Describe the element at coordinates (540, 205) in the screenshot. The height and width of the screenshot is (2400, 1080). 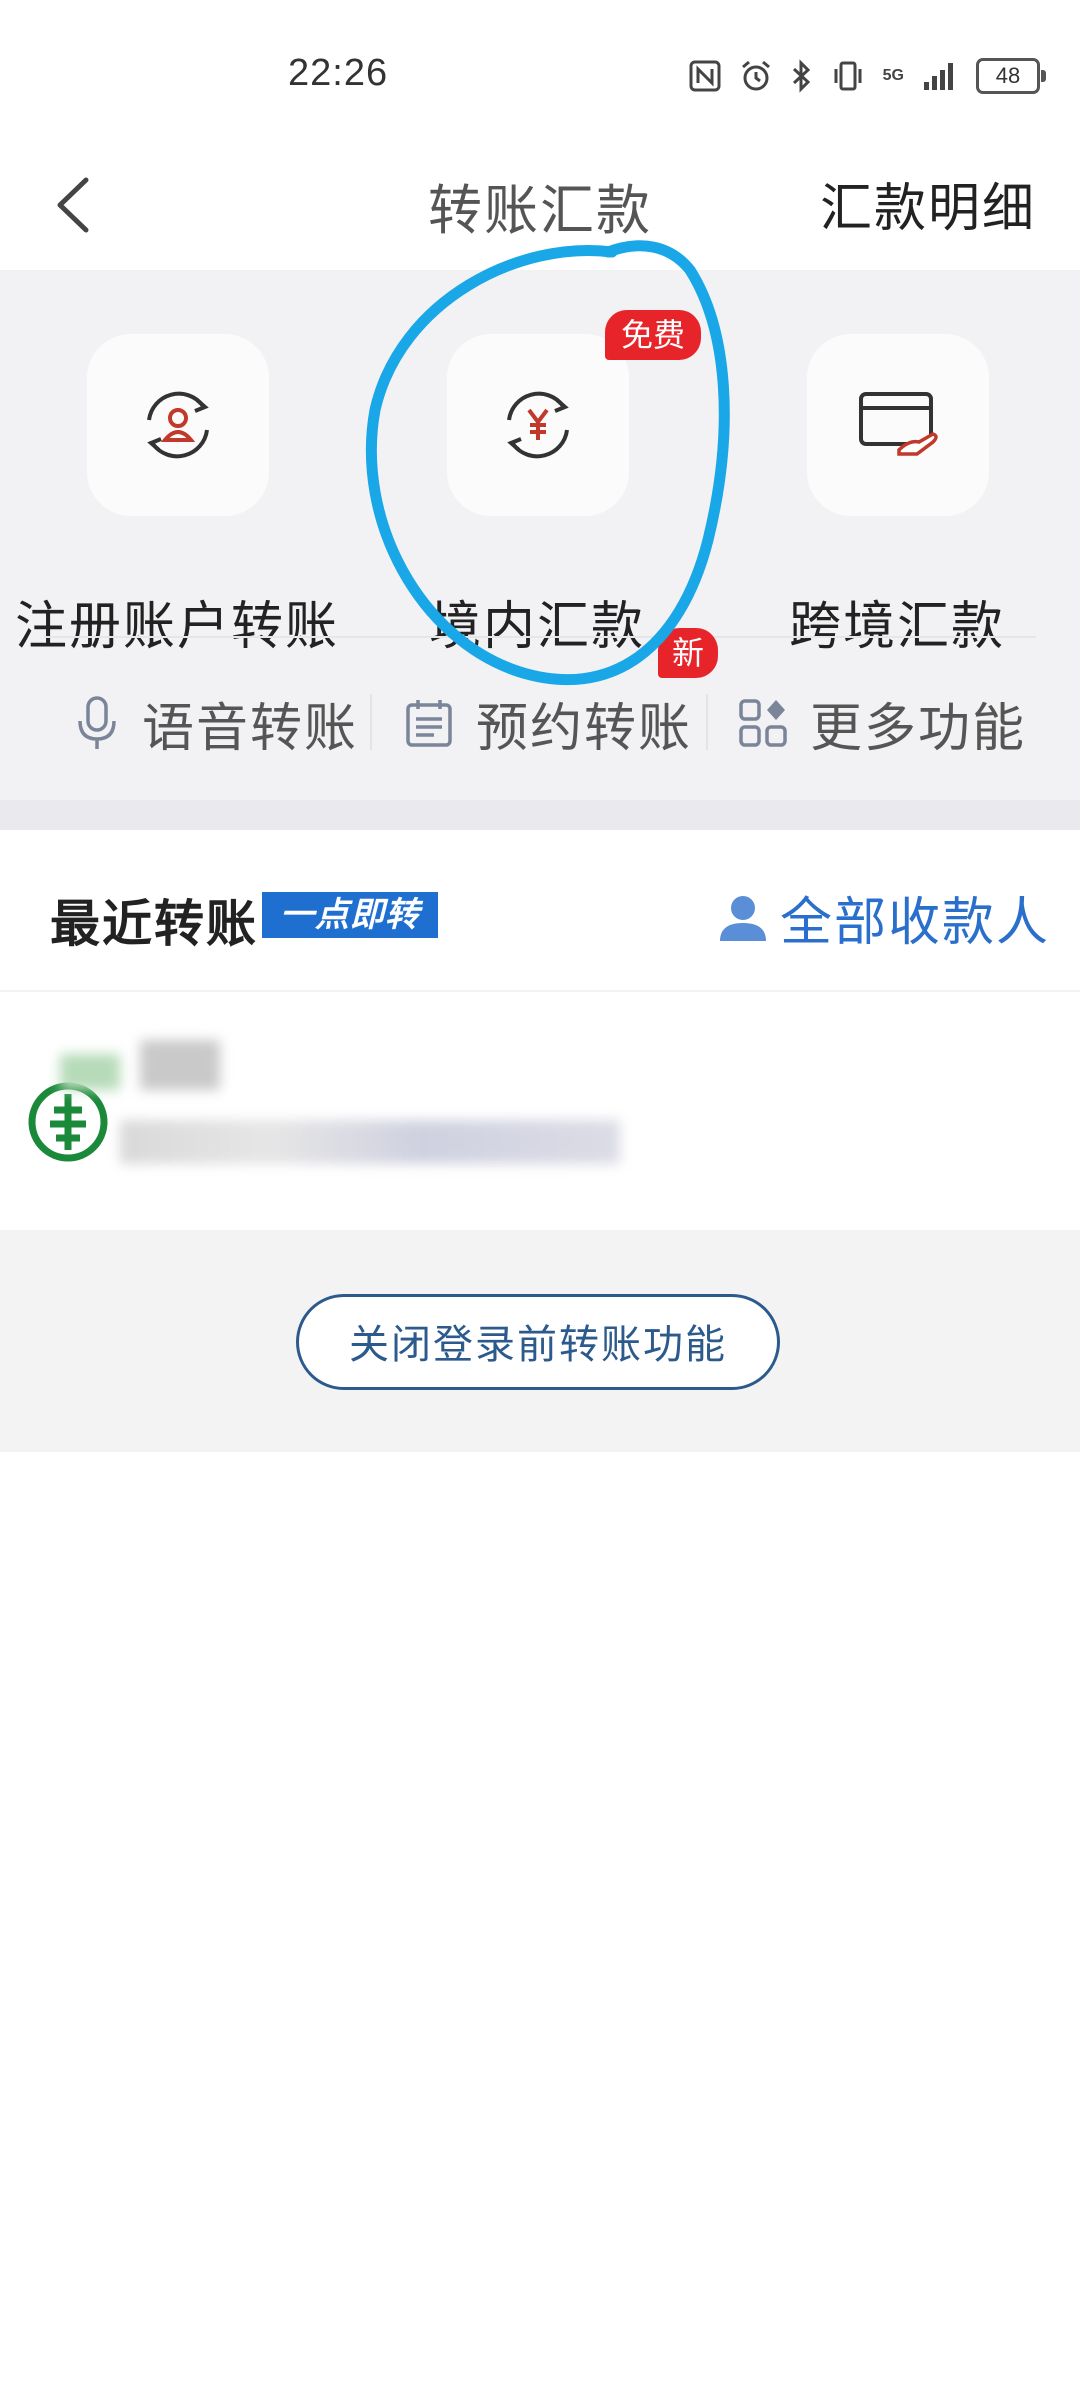
I see `header: 转账汇款 汇款明细` at that location.